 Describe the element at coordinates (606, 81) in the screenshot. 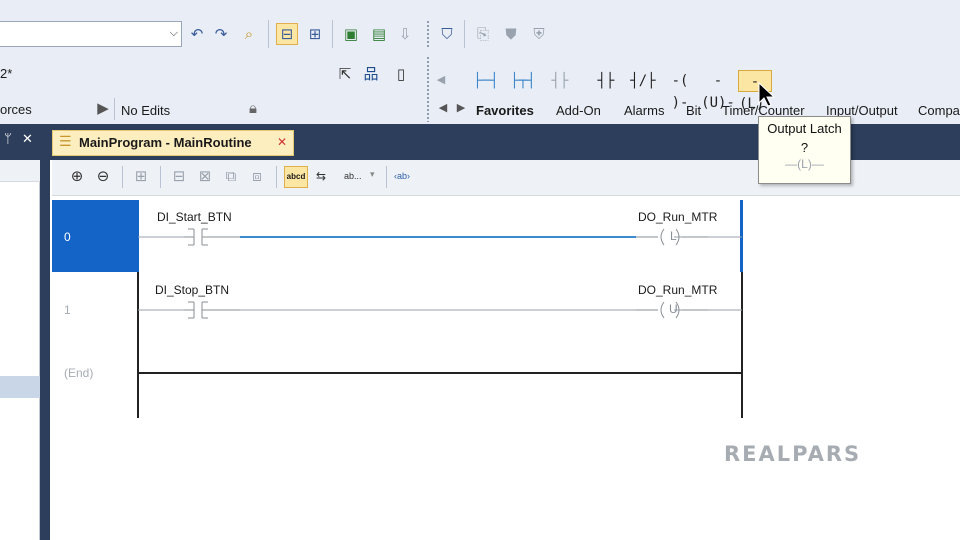

I see `xic-button: ┤├` at that location.